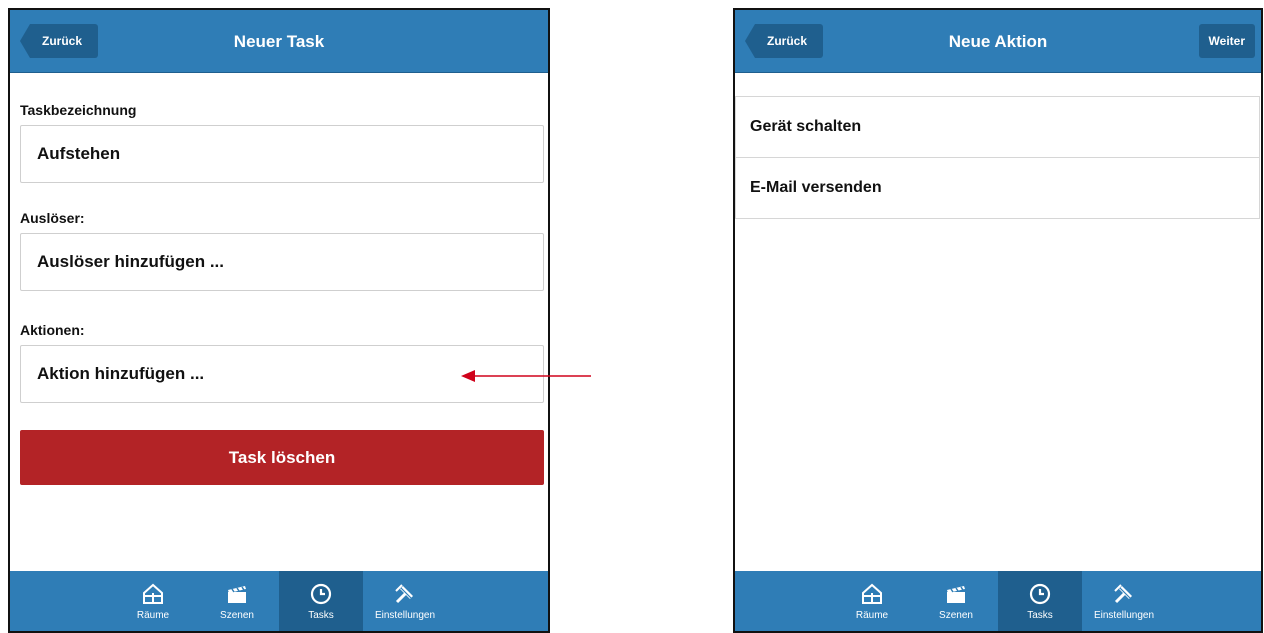  I want to click on annotation-arrow-icon, so click(526, 376).